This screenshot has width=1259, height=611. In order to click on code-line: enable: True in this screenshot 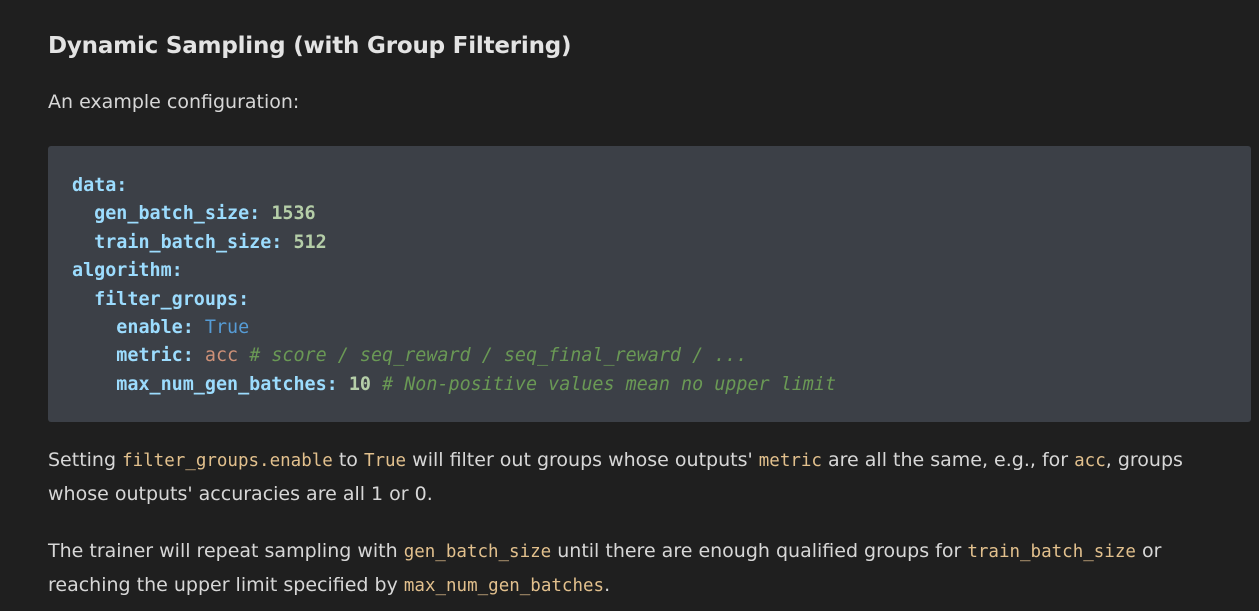, I will do `click(661, 328)`.